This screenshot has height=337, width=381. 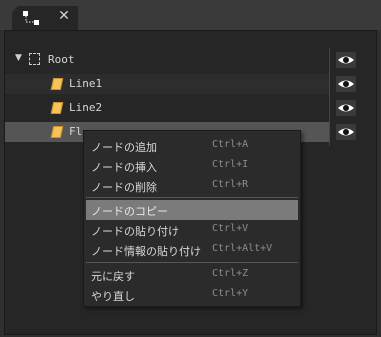 I want to click on menu-item-shortcut: Ctrl+V, so click(x=230, y=228).